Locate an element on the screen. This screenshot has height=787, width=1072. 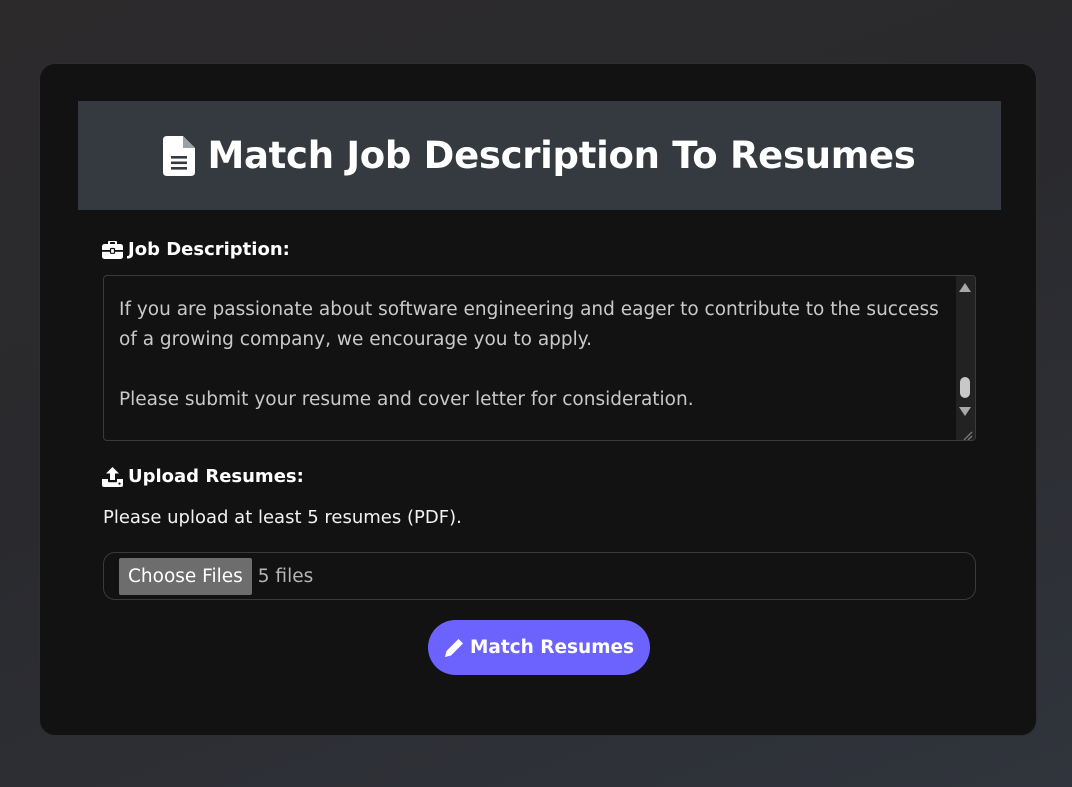
page-title: Match Job Description To Resumes is located at coordinates (561, 155).